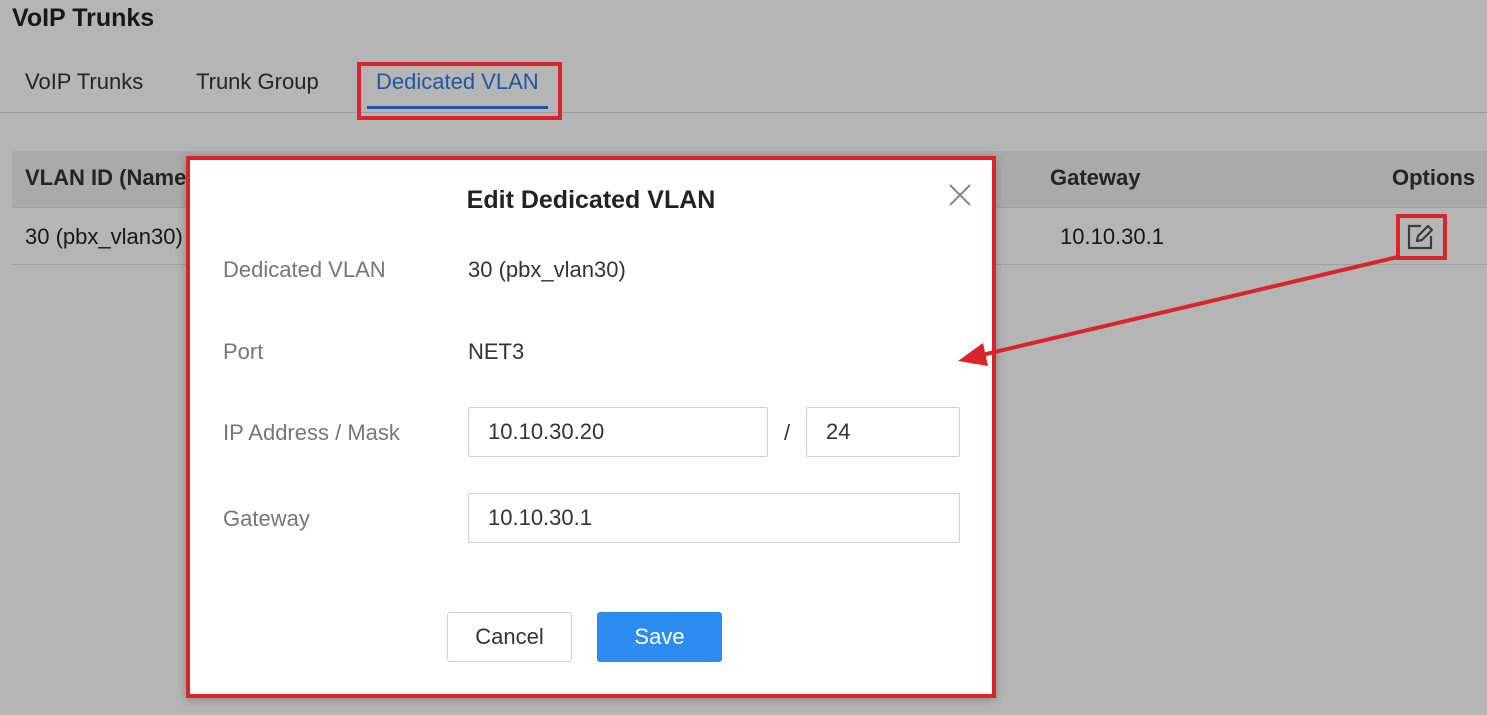 The height and width of the screenshot is (715, 1487). I want to click on save-button: Save, so click(659, 637).